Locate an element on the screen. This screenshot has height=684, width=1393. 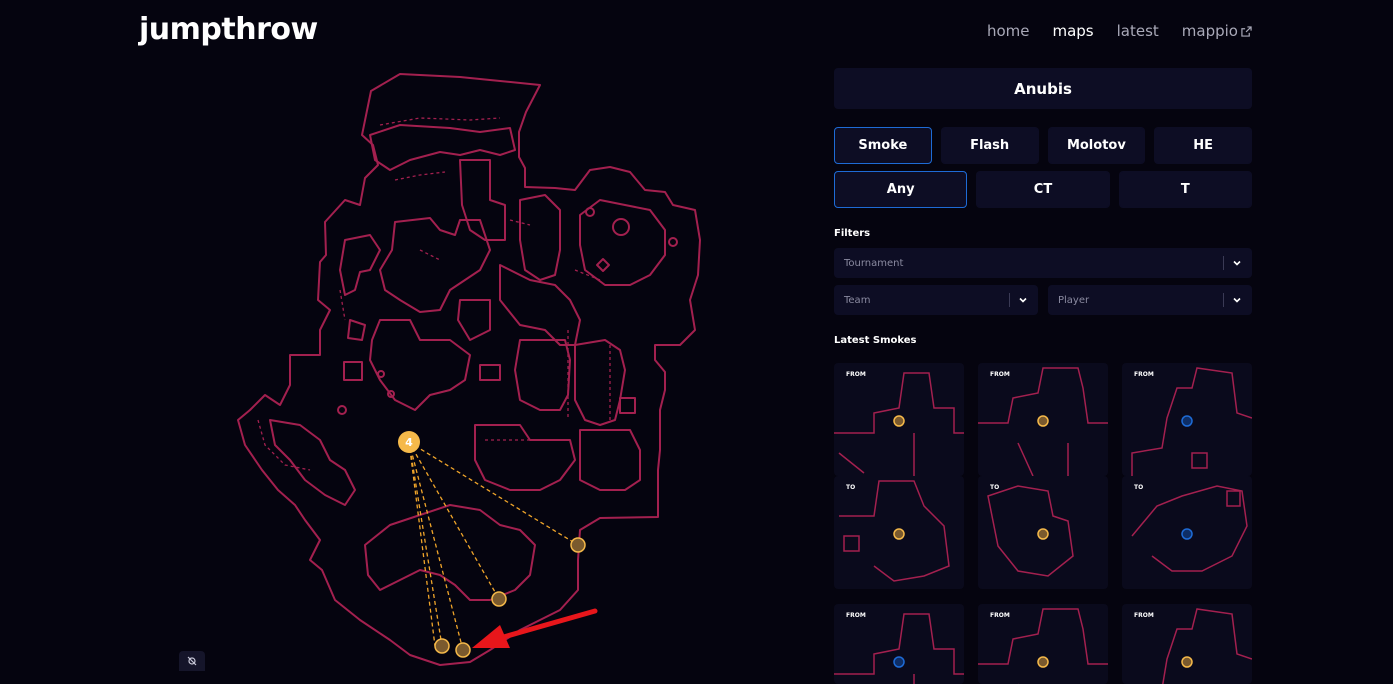
nav-latest: latest is located at coordinates (1138, 31).